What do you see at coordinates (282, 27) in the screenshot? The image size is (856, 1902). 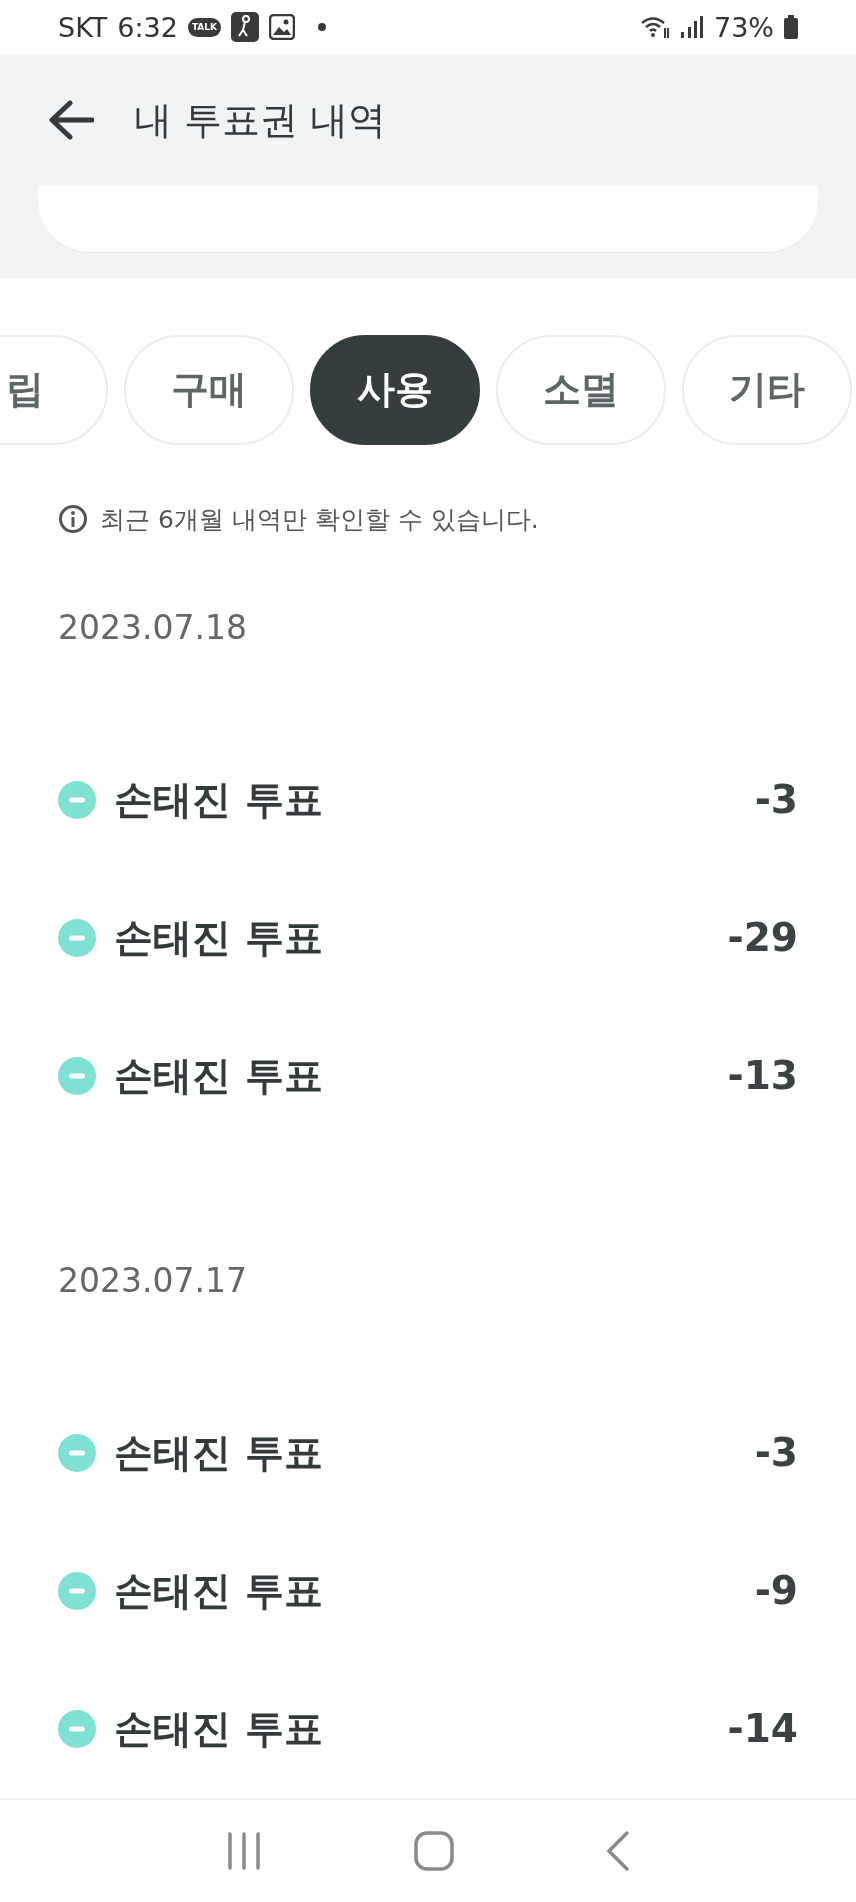 I see `image-icon` at bounding box center [282, 27].